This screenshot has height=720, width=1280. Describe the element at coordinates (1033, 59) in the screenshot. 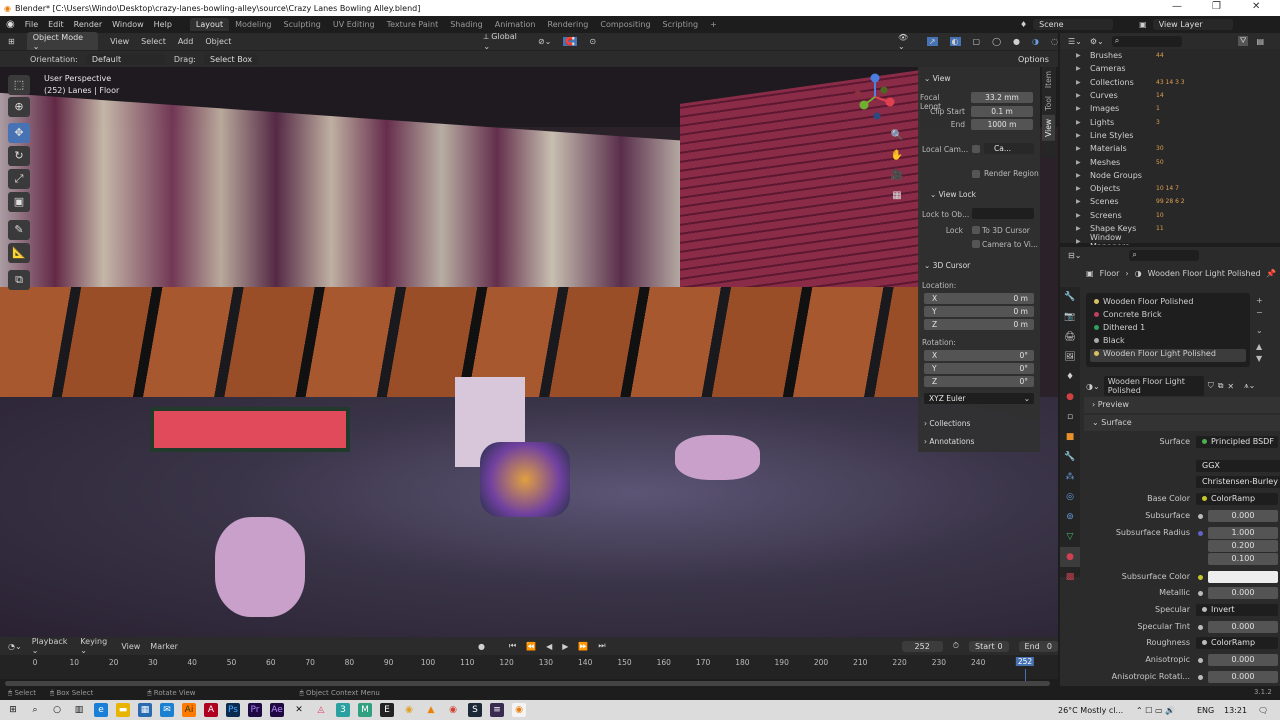

I see `options-dropdown: Options` at that location.